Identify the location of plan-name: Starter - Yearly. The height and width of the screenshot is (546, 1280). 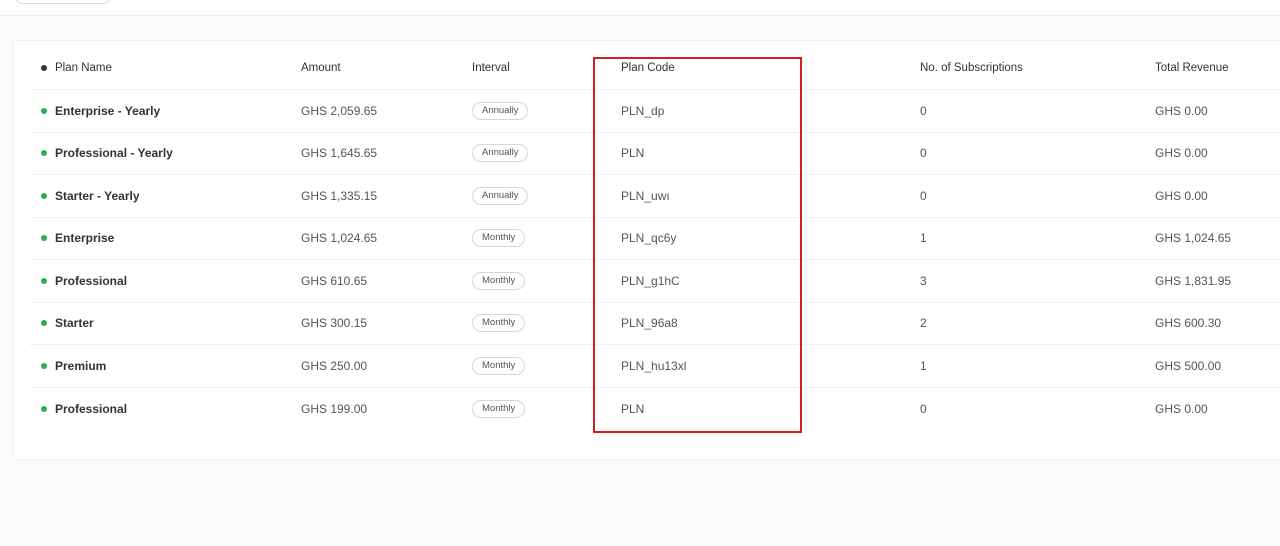
(97, 196).